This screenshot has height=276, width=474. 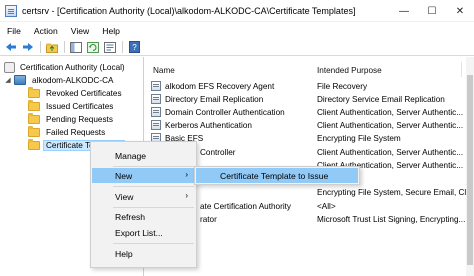 What do you see at coordinates (143, 216) in the screenshot?
I see `context-menu-refresh: Refresh` at bounding box center [143, 216].